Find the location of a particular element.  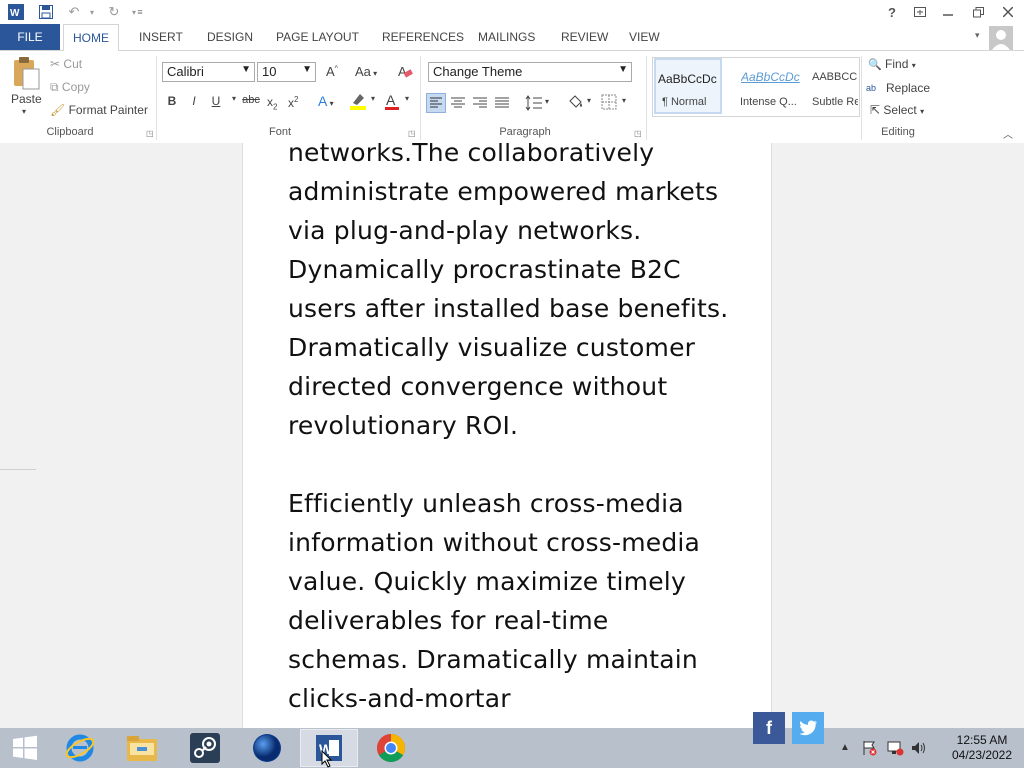

tab-references: REFERENCES is located at coordinates (423, 37).